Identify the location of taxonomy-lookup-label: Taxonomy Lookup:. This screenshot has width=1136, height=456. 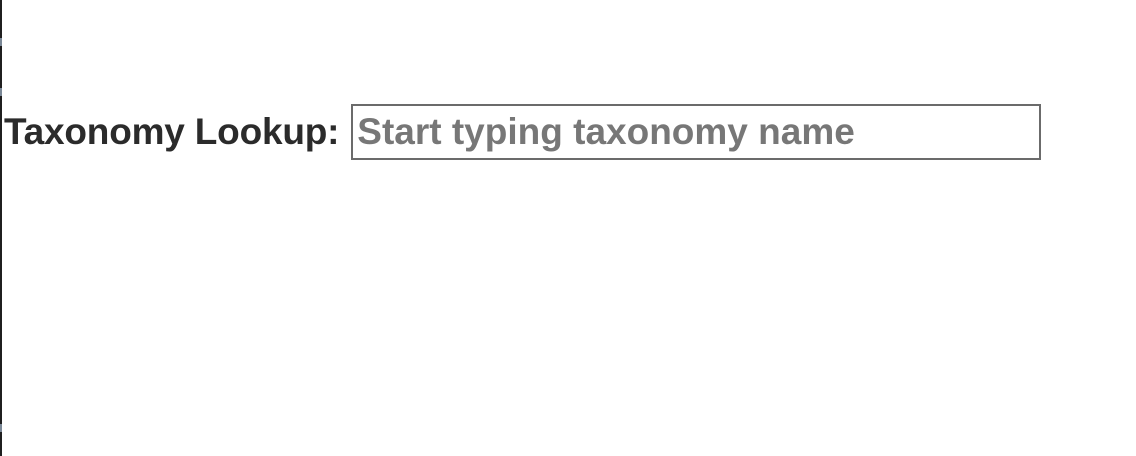
(172, 131).